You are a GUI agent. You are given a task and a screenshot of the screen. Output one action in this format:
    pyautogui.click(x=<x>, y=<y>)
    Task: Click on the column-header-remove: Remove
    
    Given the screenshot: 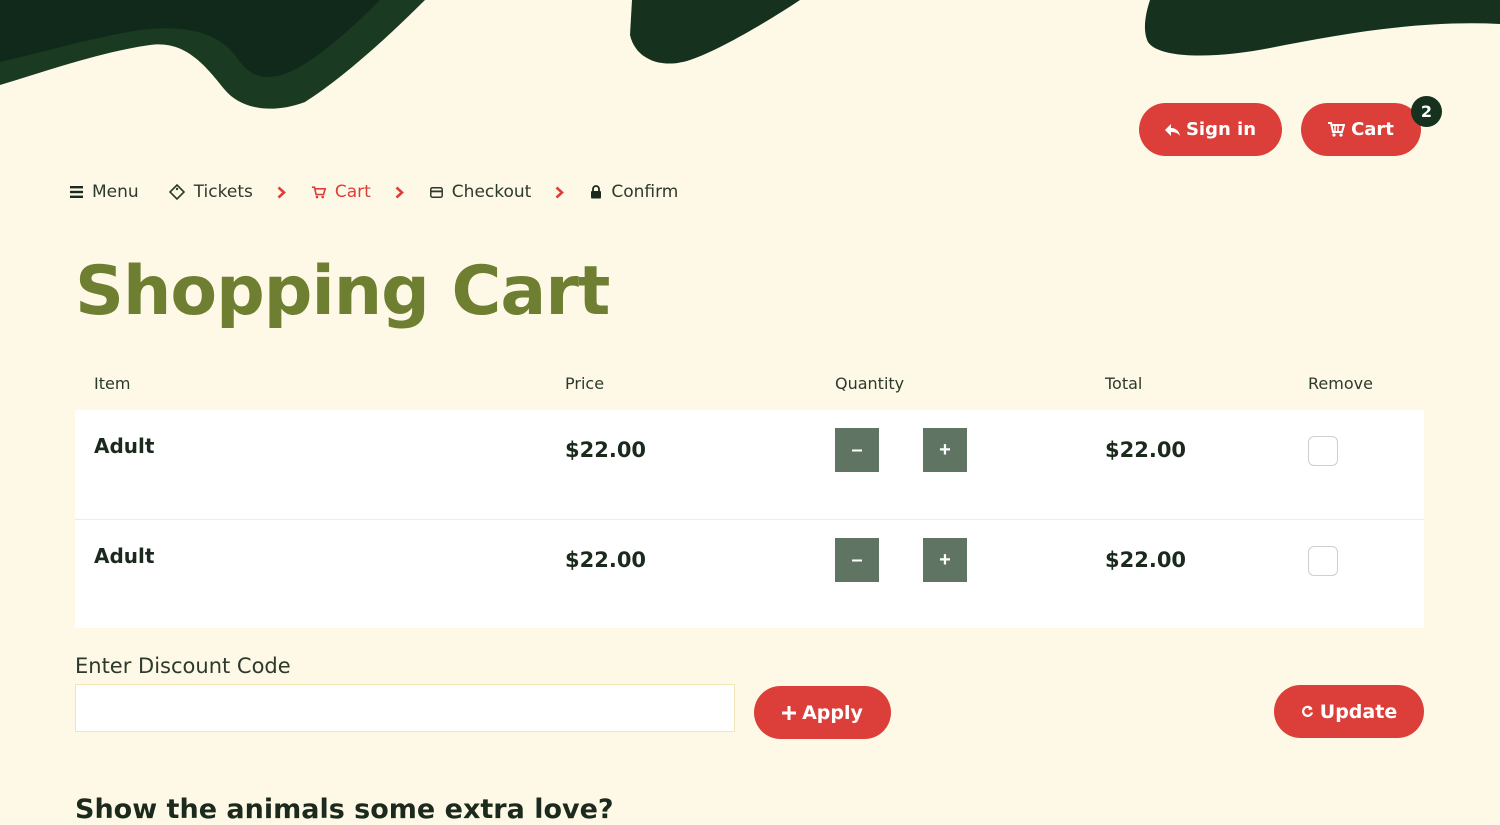 What is the action you would take?
    pyautogui.click(x=1340, y=383)
    